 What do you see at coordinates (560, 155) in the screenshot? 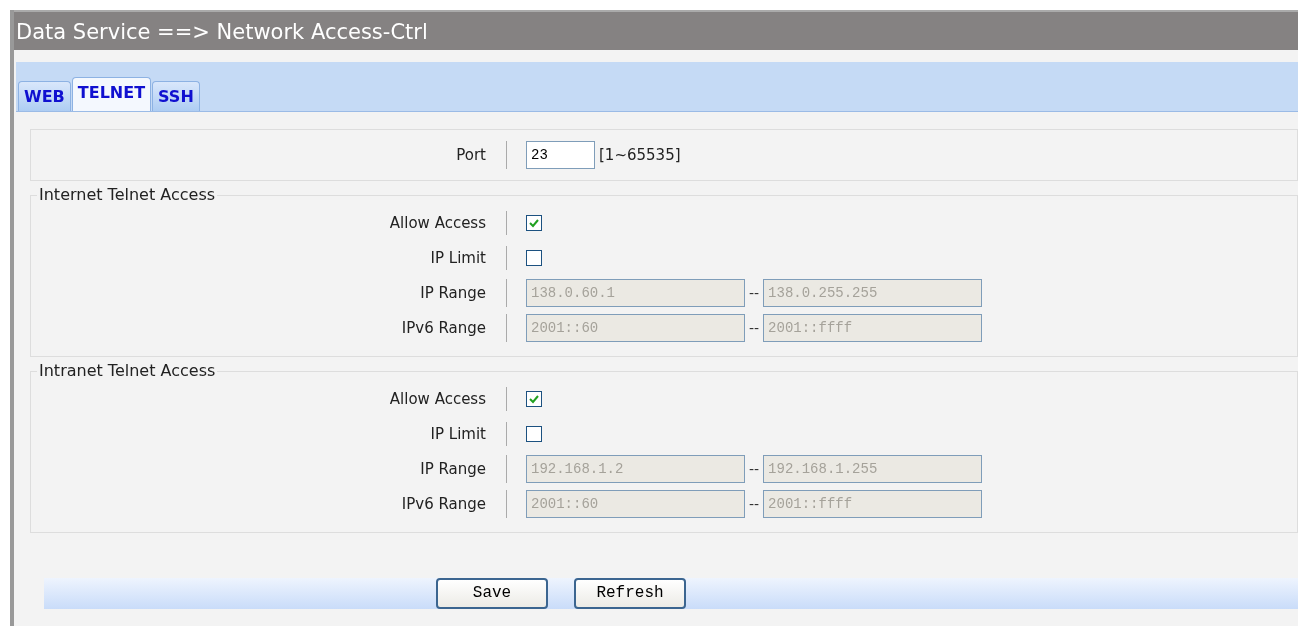
I see `port-field: 23` at bounding box center [560, 155].